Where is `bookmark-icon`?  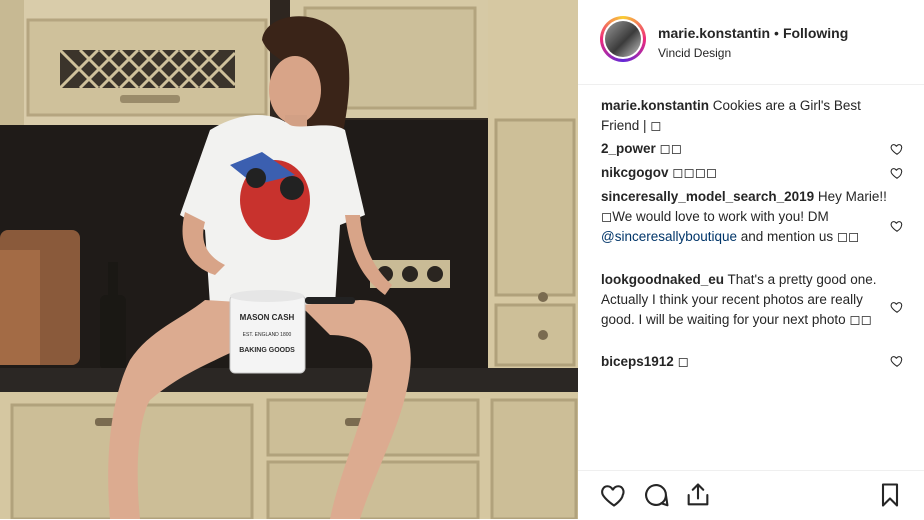
bookmark-icon is located at coordinates (890, 495).